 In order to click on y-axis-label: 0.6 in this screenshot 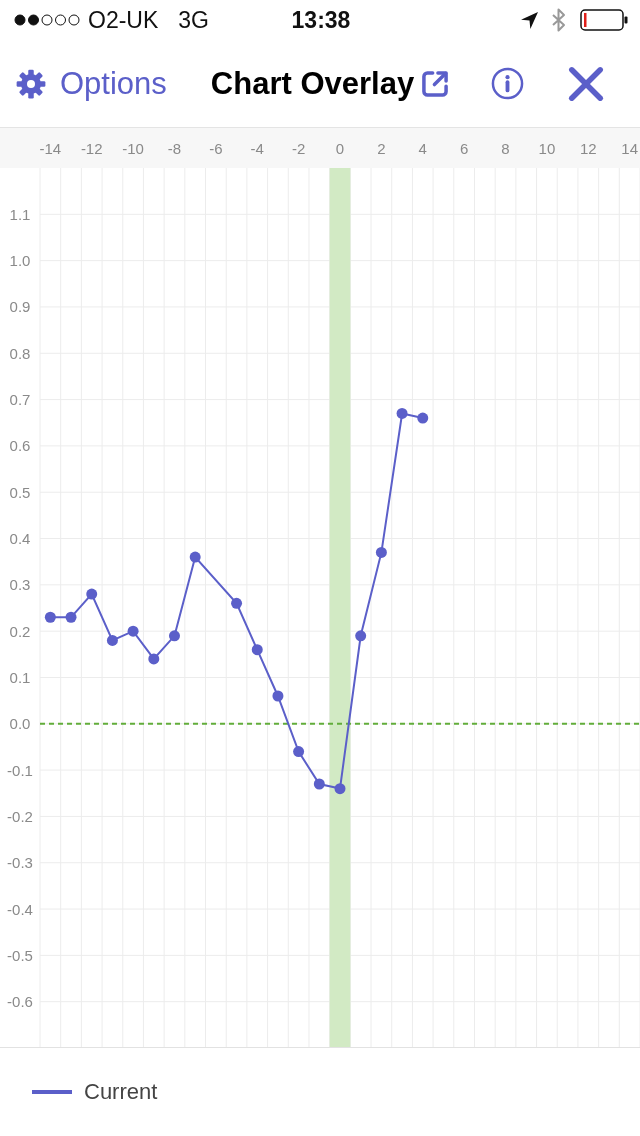, I will do `click(20, 446)`.